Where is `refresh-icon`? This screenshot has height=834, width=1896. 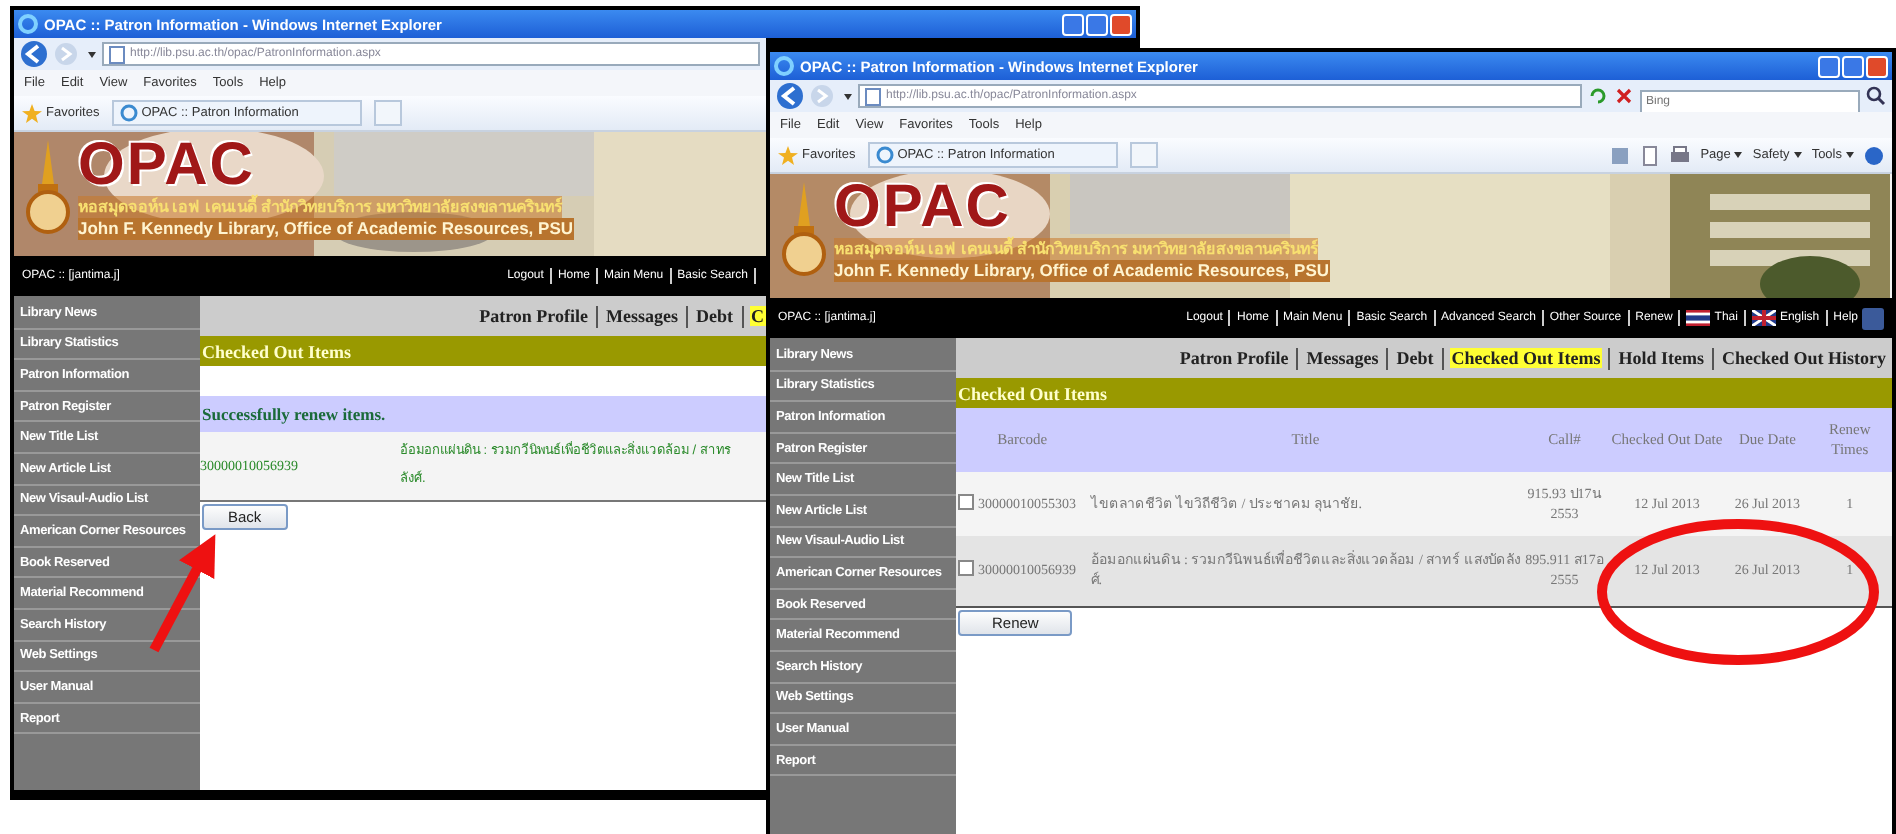
refresh-icon is located at coordinates (1598, 96).